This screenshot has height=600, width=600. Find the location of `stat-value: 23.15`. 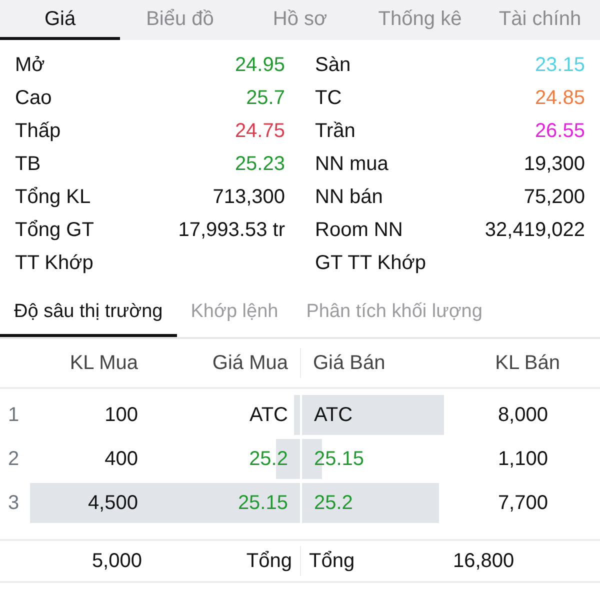

stat-value: 23.15 is located at coordinates (559, 65).